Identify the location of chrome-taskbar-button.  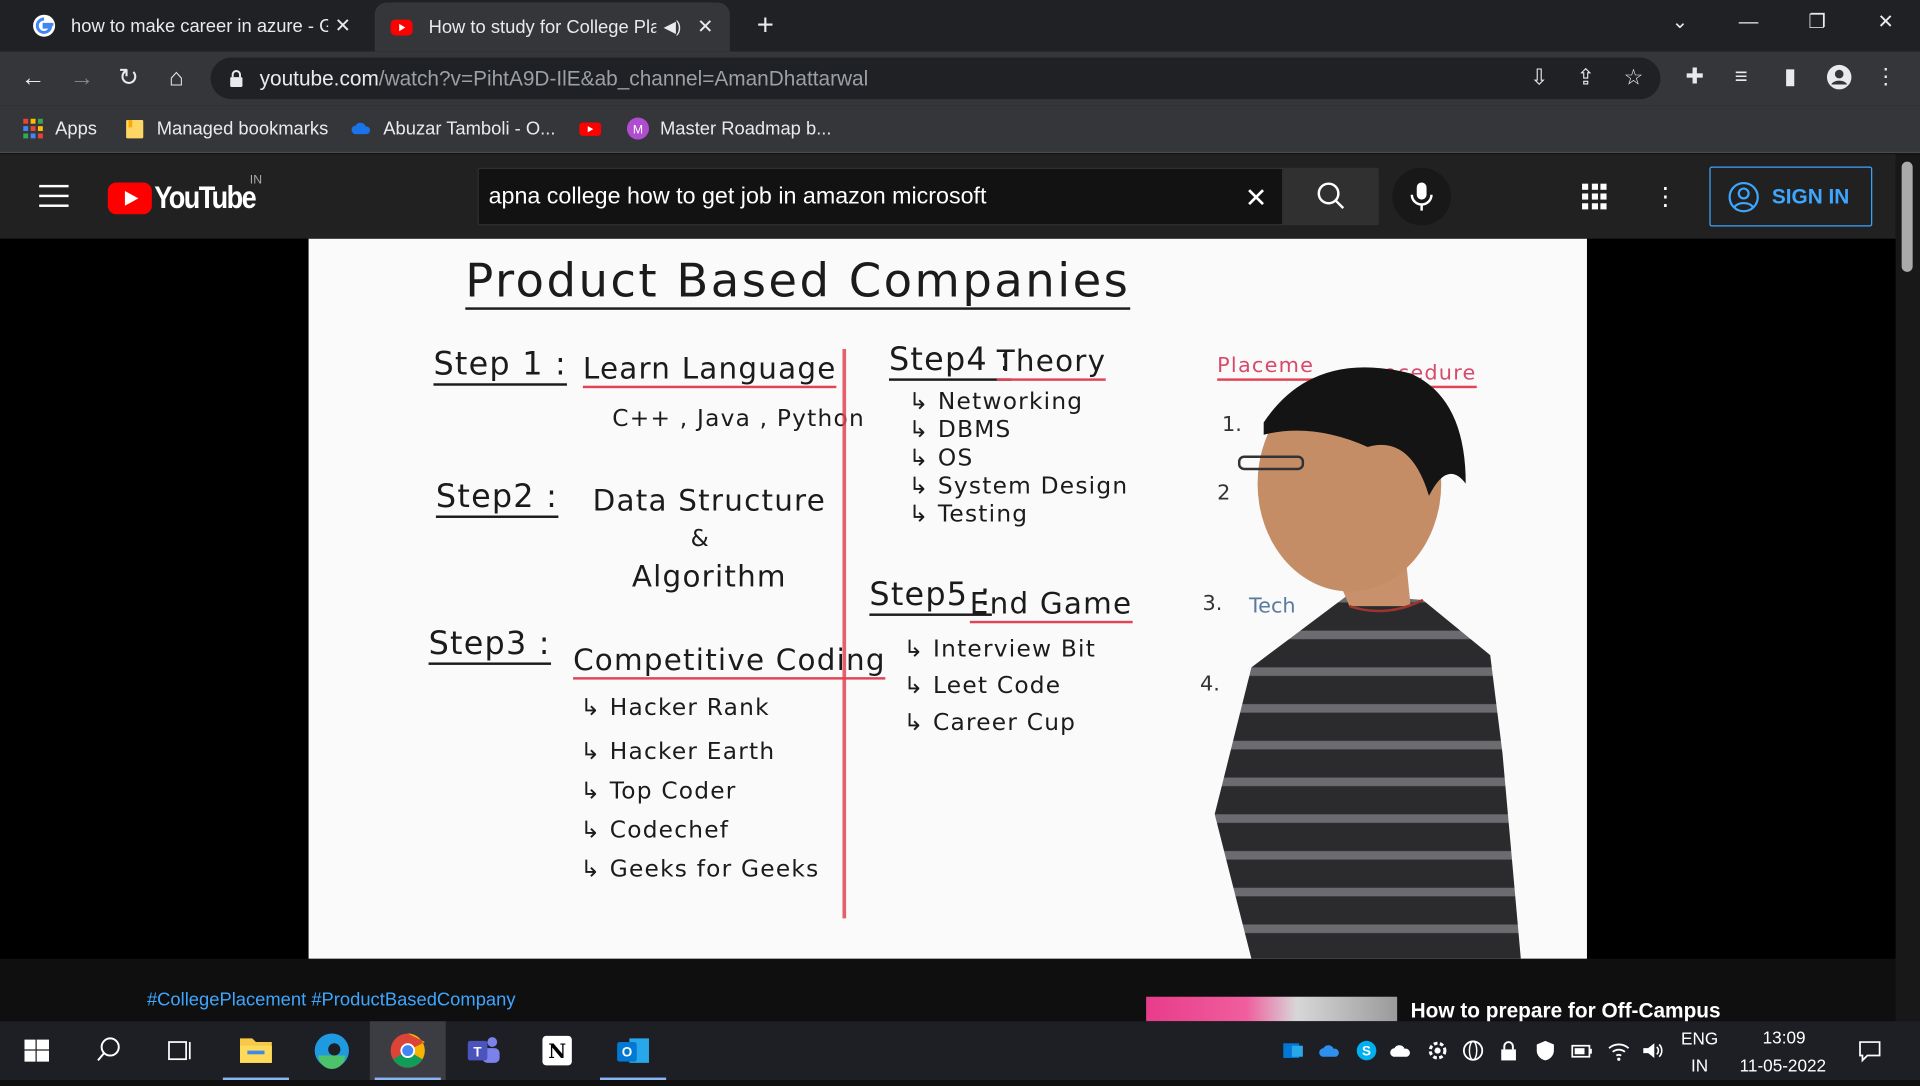
(407, 1051).